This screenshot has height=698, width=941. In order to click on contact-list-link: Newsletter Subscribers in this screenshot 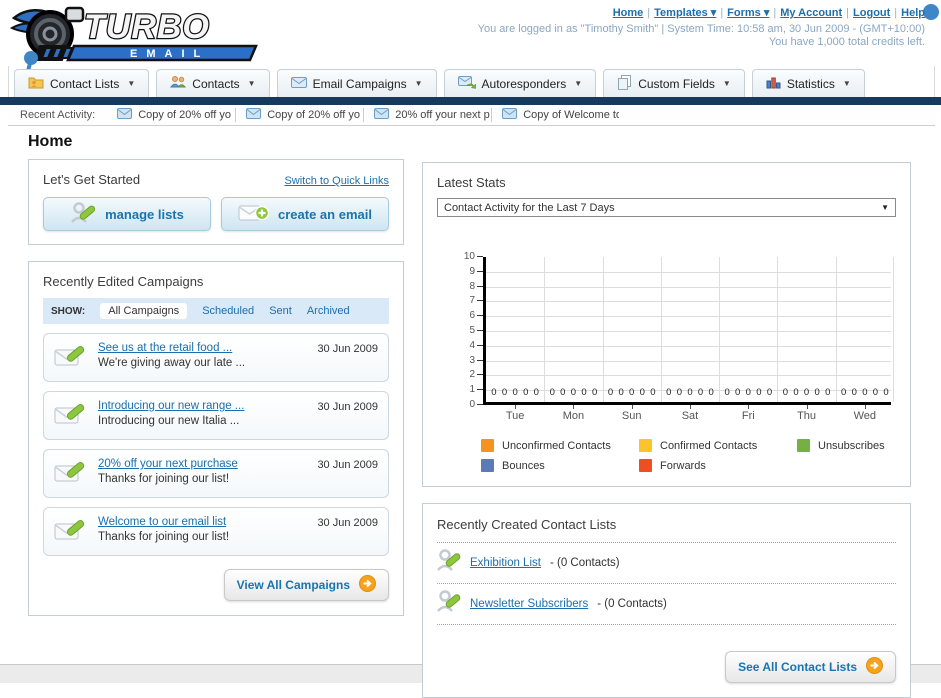, I will do `click(529, 604)`.